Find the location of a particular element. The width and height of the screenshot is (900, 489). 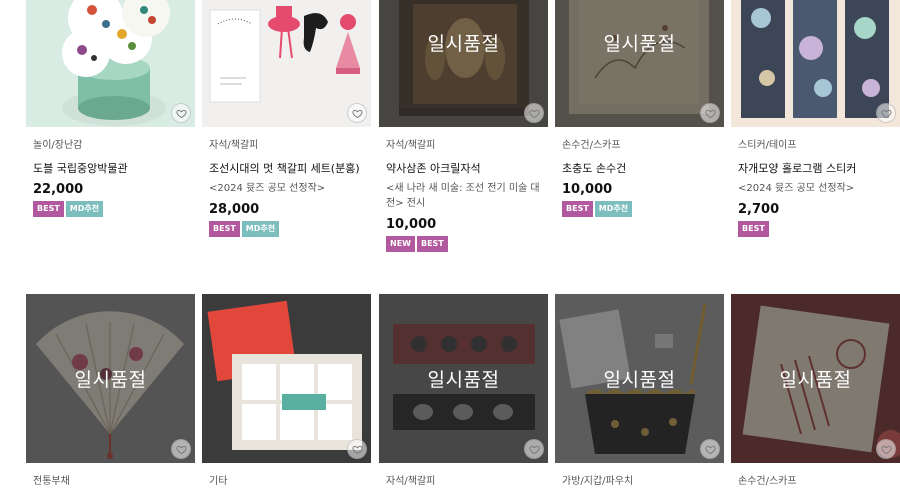

product-category: 기타 is located at coordinates (218, 481).